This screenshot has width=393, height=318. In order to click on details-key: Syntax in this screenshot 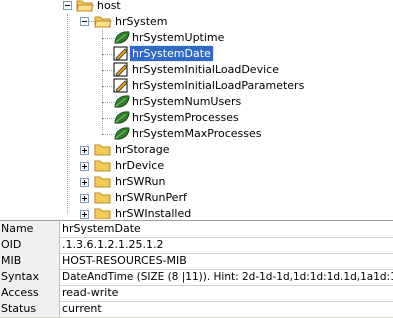, I will do `click(30, 277)`.